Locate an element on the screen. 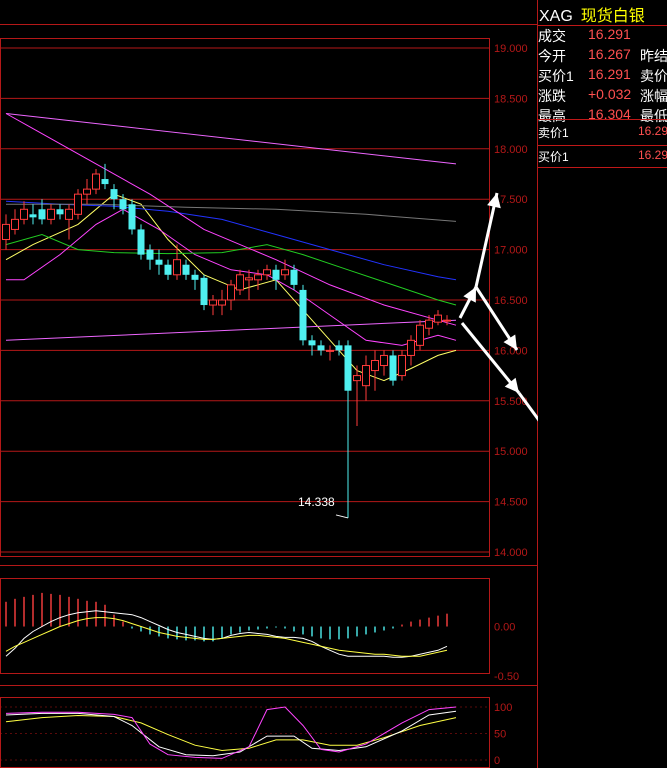 The image size is (667, 768). symbol-name: 现货白银 is located at coordinates (612, 16).